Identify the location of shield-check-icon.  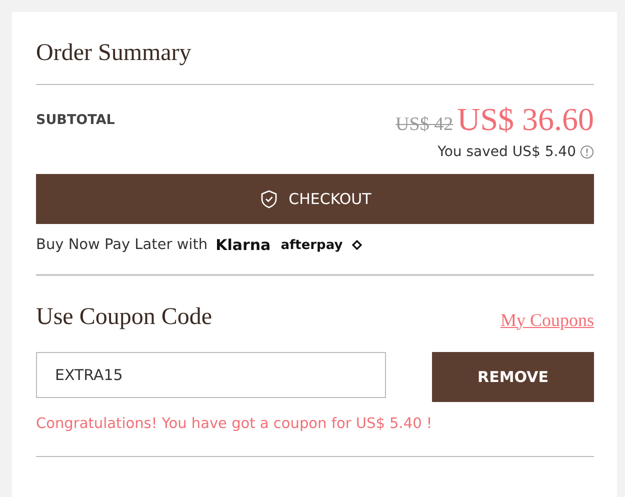
(268, 199).